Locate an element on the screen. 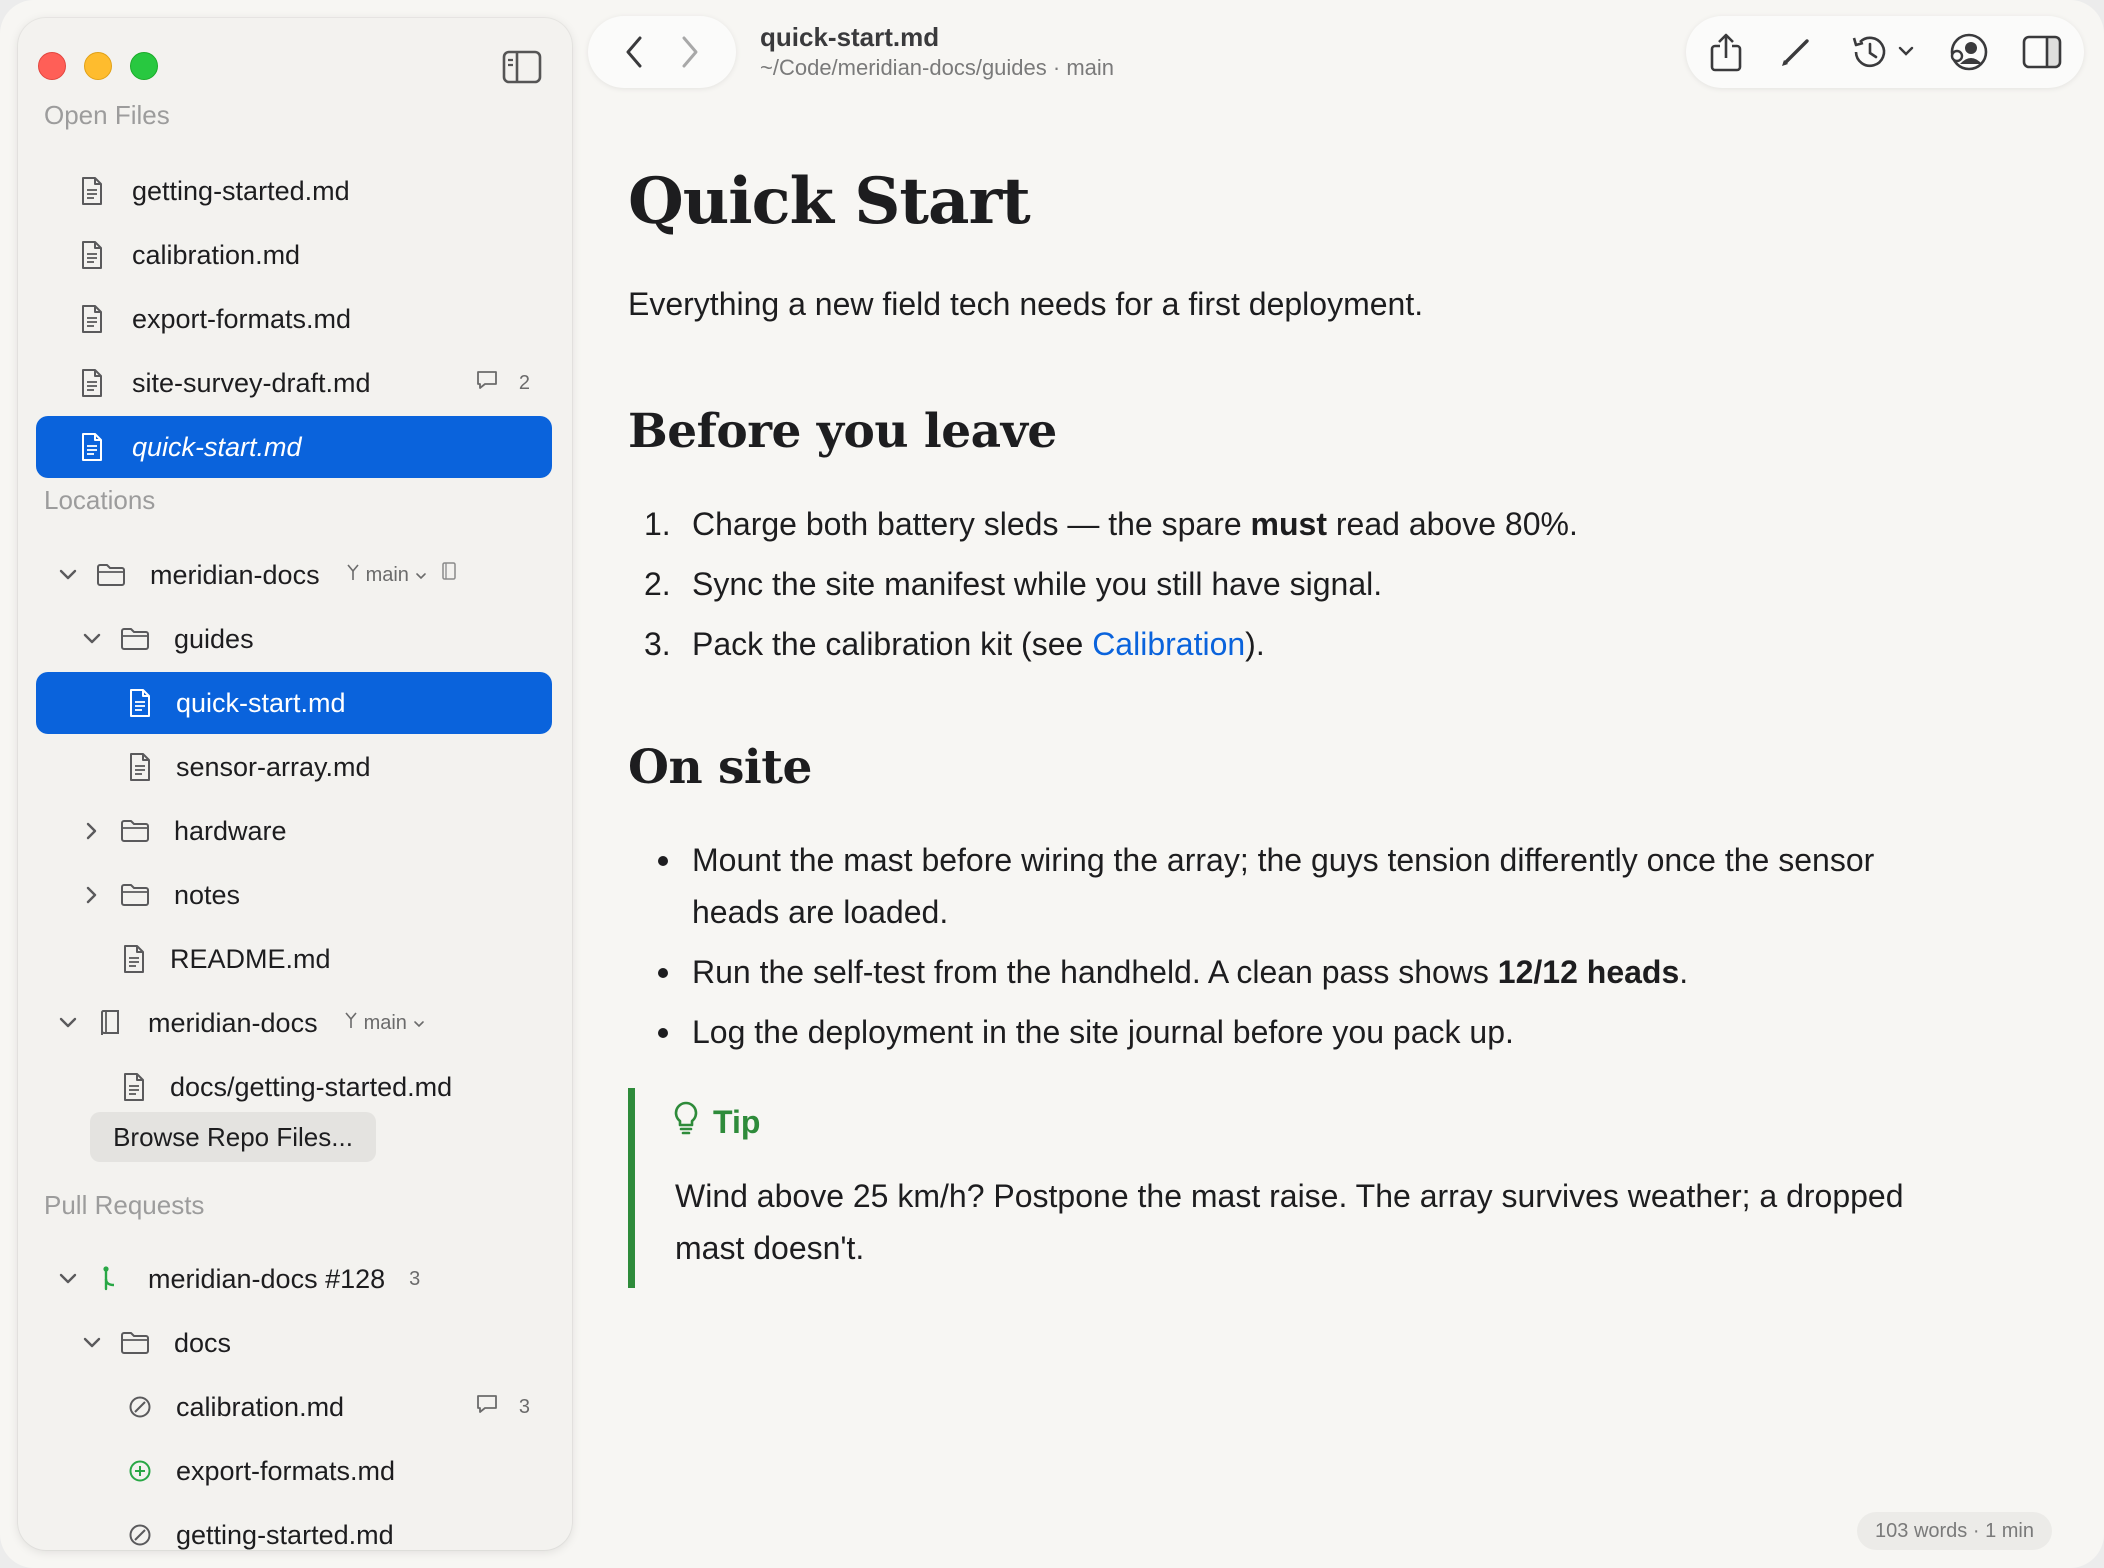  comment-icon is located at coordinates (487, 1407).